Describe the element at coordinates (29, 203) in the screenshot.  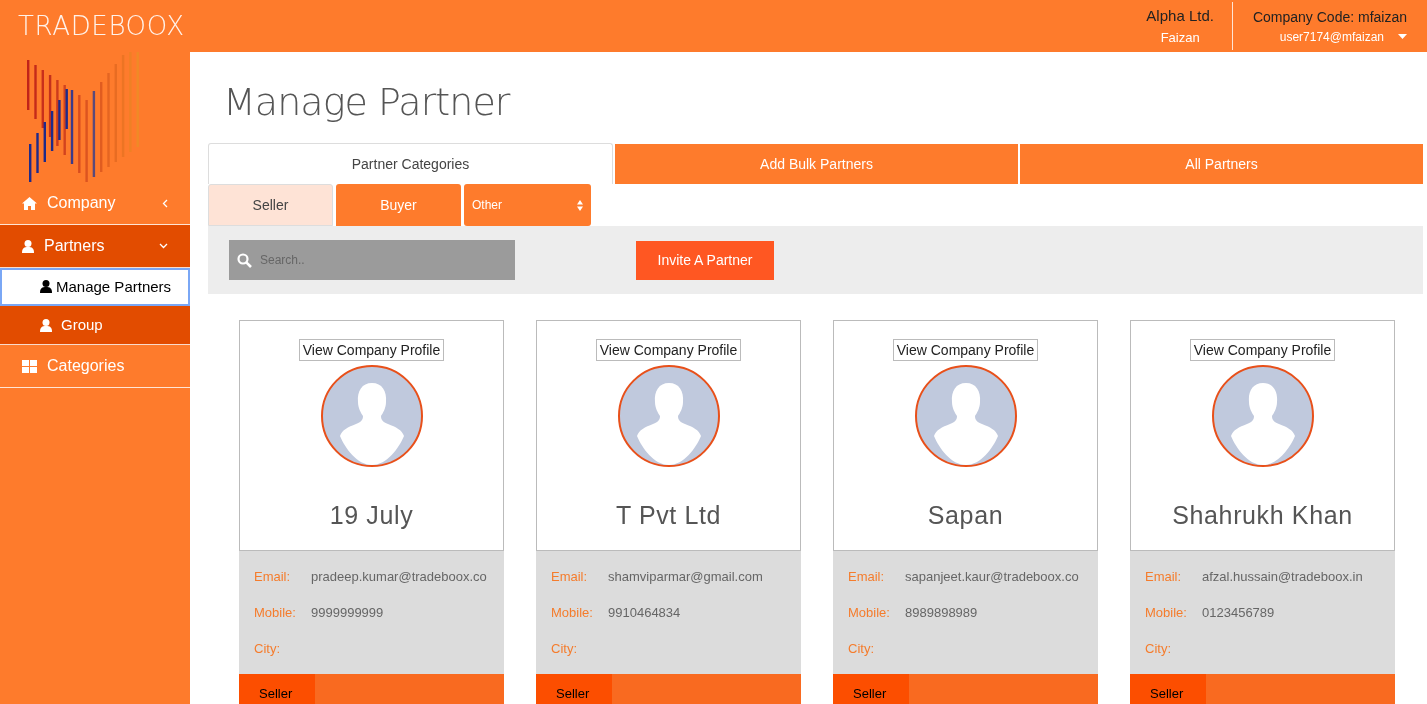
I see `home-icon` at that location.